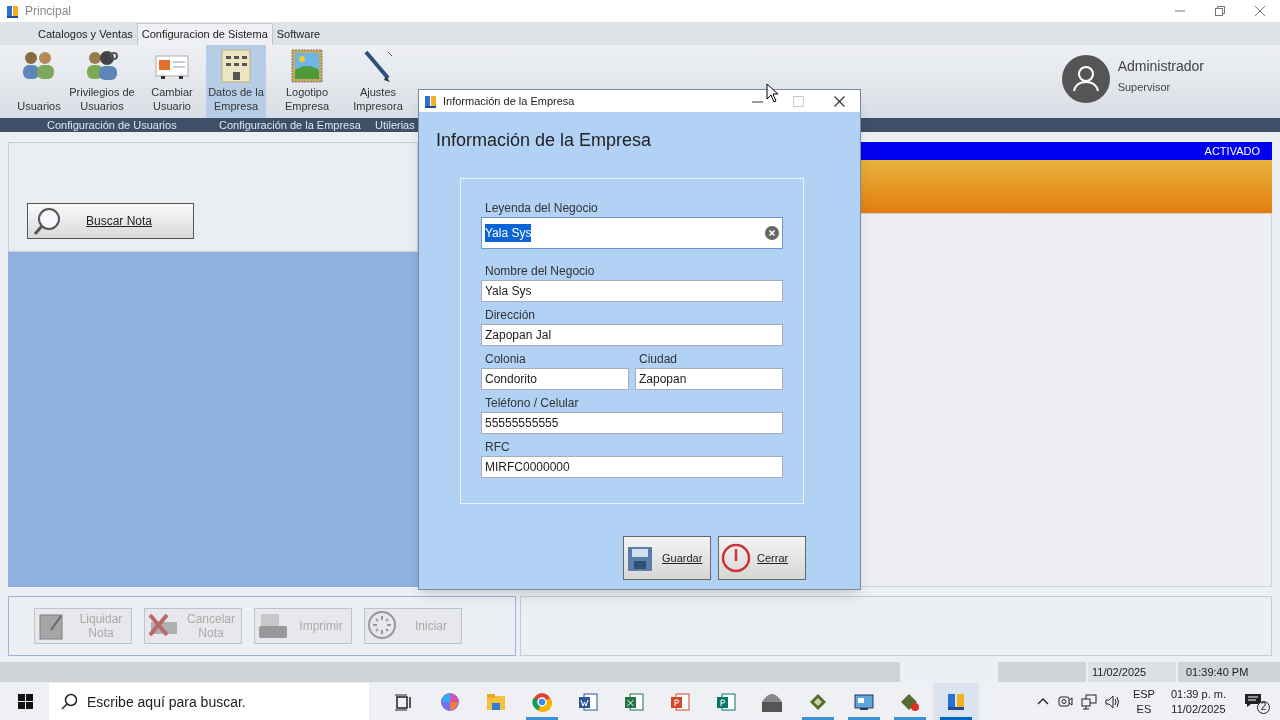  Describe the element at coordinates (298, 34) in the screenshot. I see `ribbon-tab: Software` at that location.